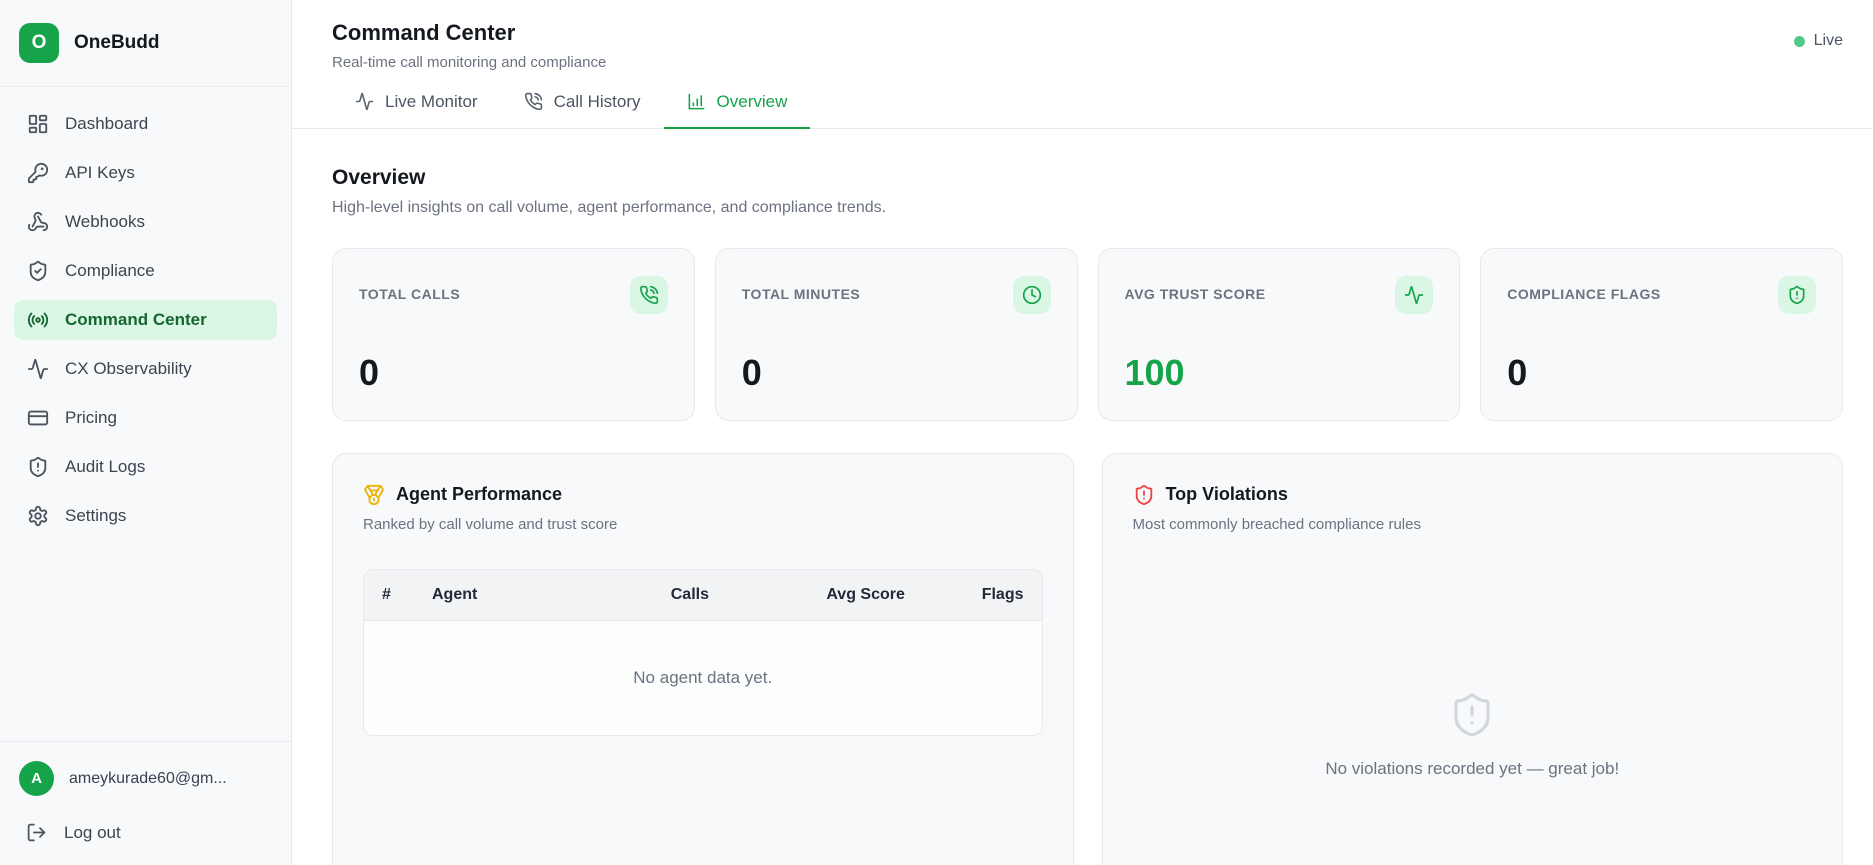  What do you see at coordinates (479, 494) in the screenshot?
I see `panel-title: Agent Performance` at bounding box center [479, 494].